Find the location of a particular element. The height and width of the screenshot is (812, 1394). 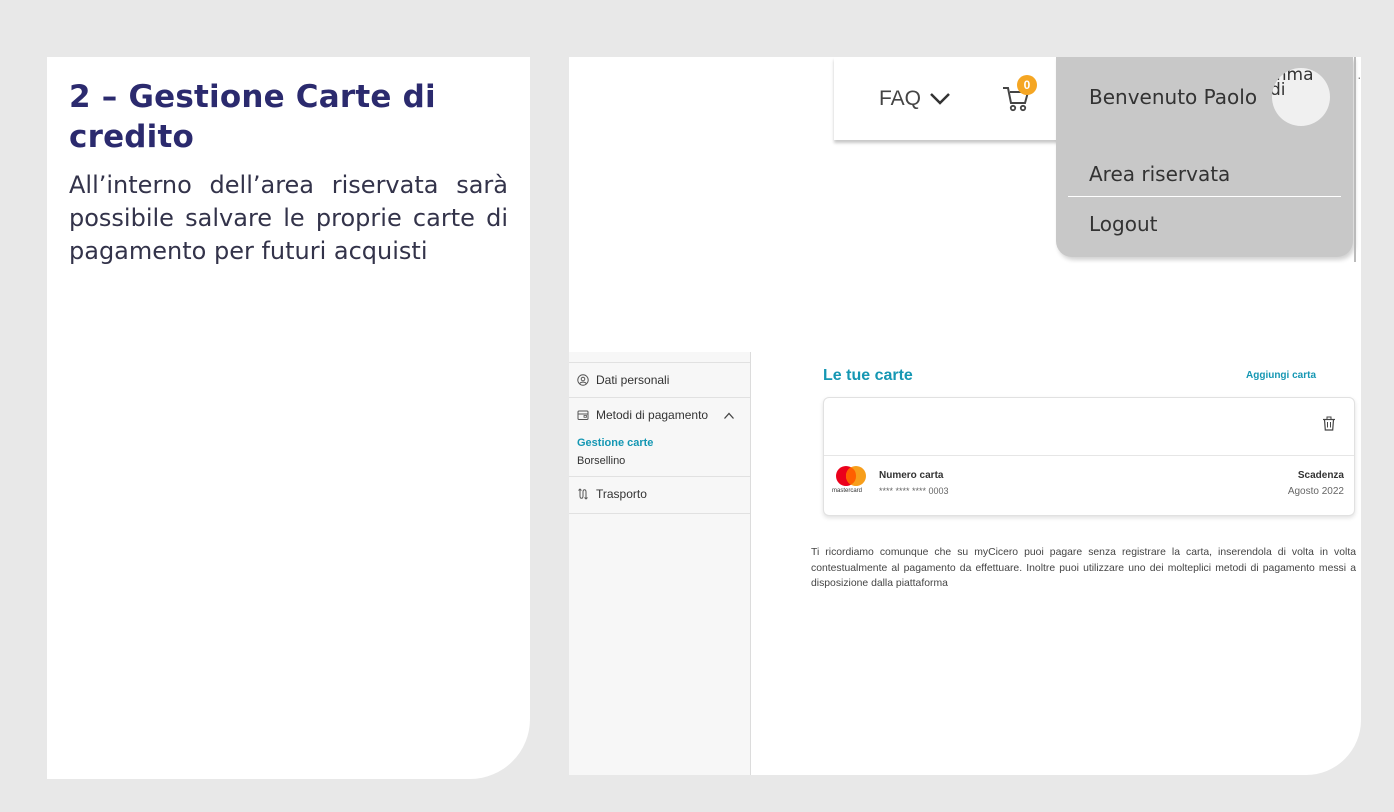

sidebar-item-trasporto: Trasporto is located at coordinates (659, 494).